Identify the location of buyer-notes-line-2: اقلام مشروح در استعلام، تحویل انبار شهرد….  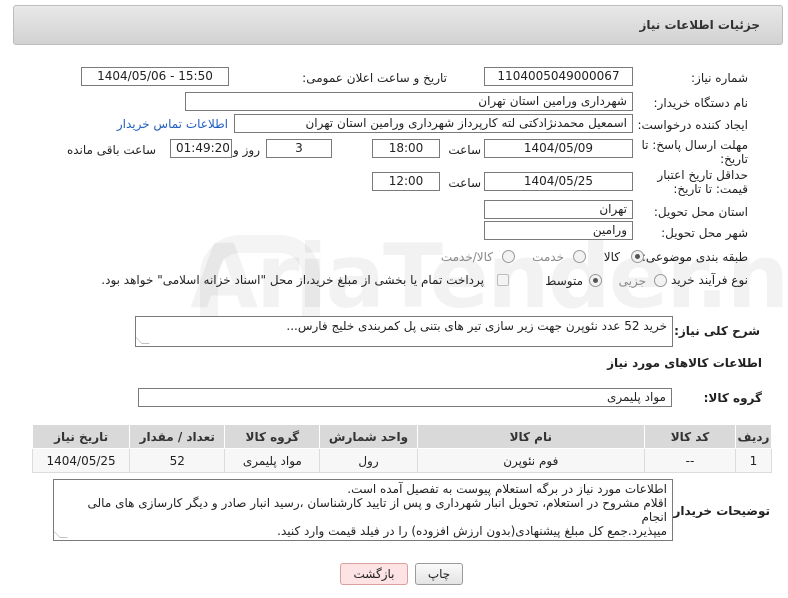
(377, 510).